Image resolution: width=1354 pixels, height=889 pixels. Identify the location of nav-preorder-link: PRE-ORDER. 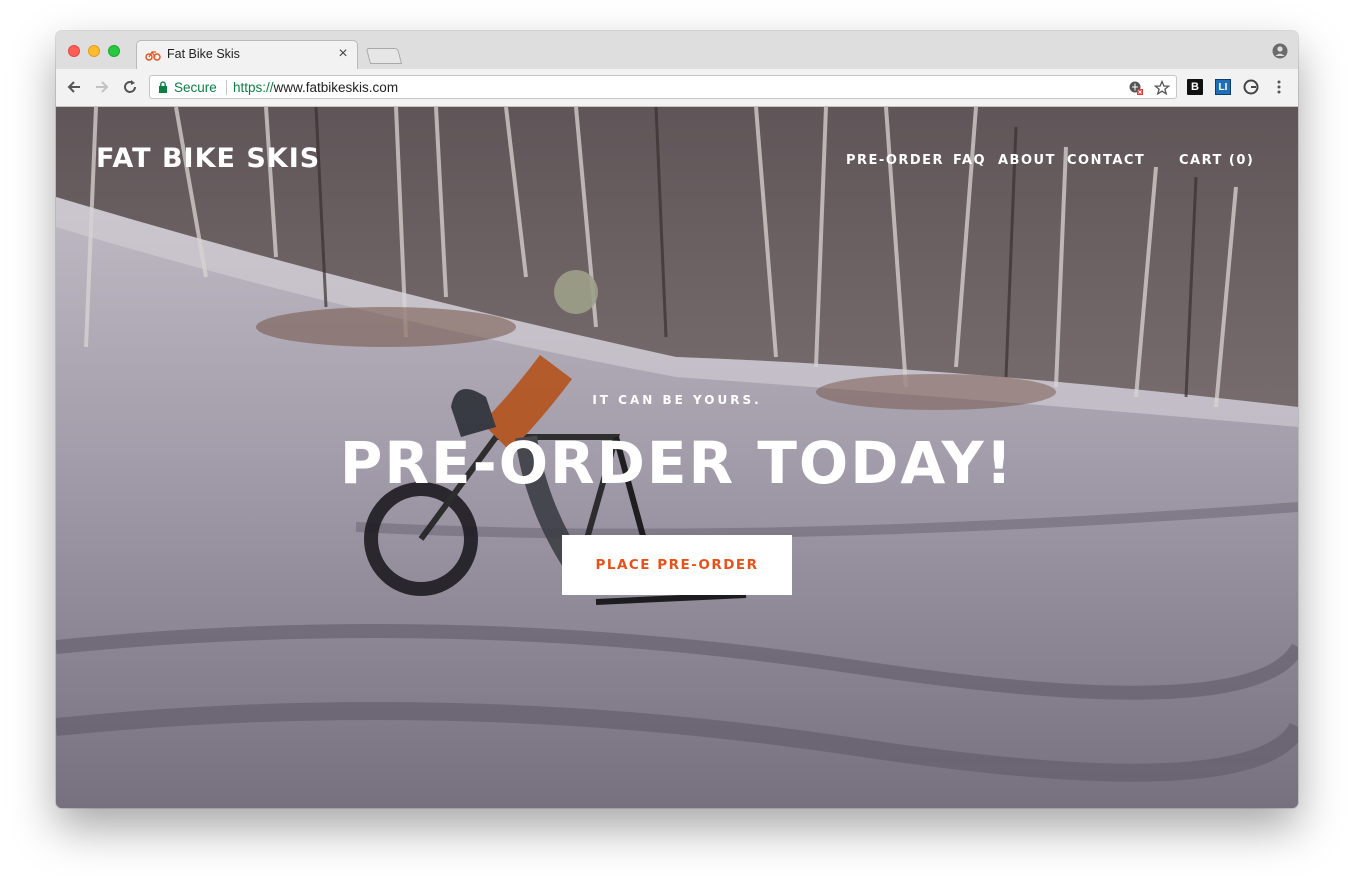
(895, 160).